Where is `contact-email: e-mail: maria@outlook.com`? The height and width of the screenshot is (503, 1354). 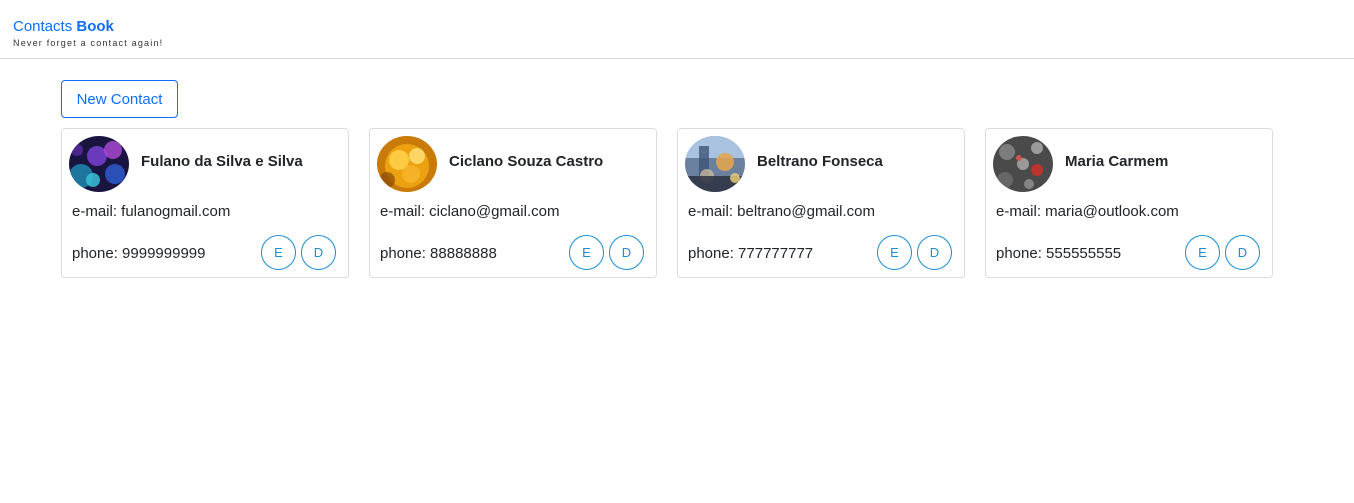 contact-email: e-mail: maria@outlook.com is located at coordinates (1087, 211).